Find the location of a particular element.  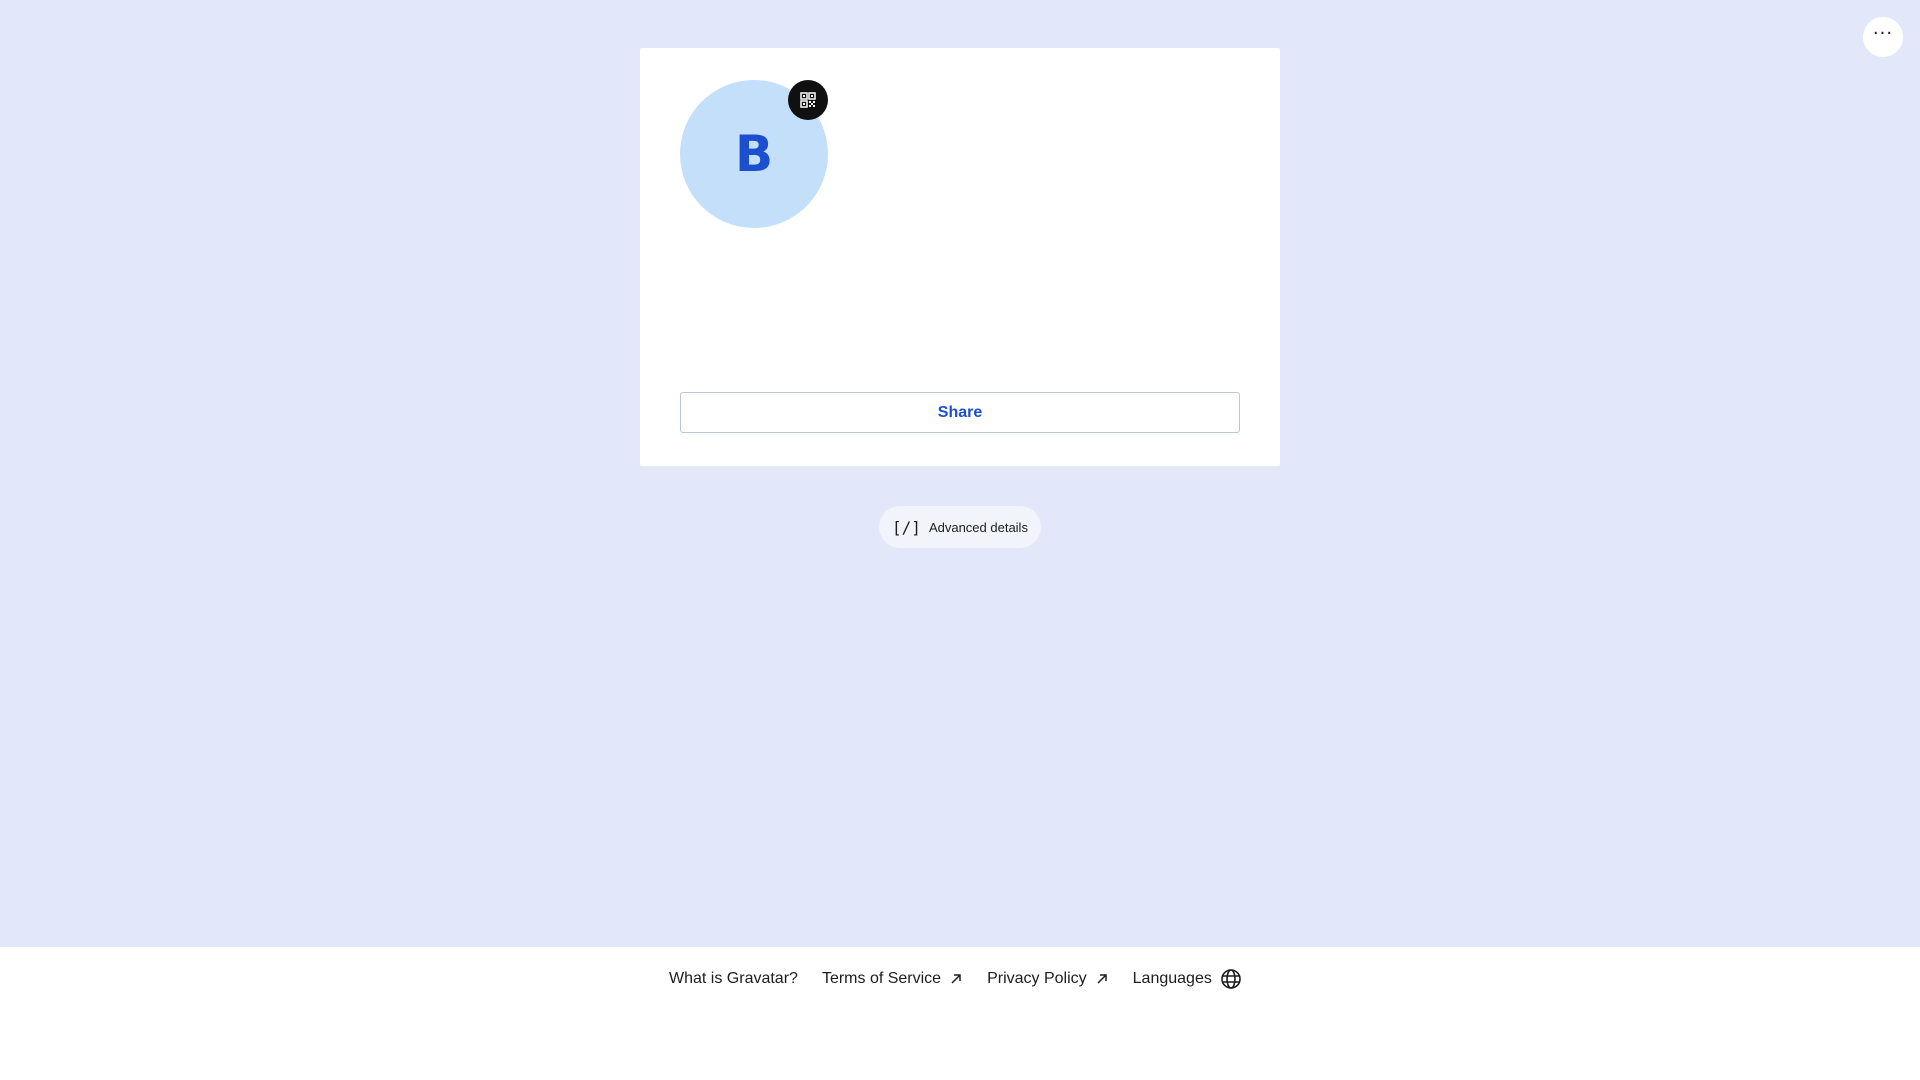

more-options-button: ··· is located at coordinates (1883, 37).